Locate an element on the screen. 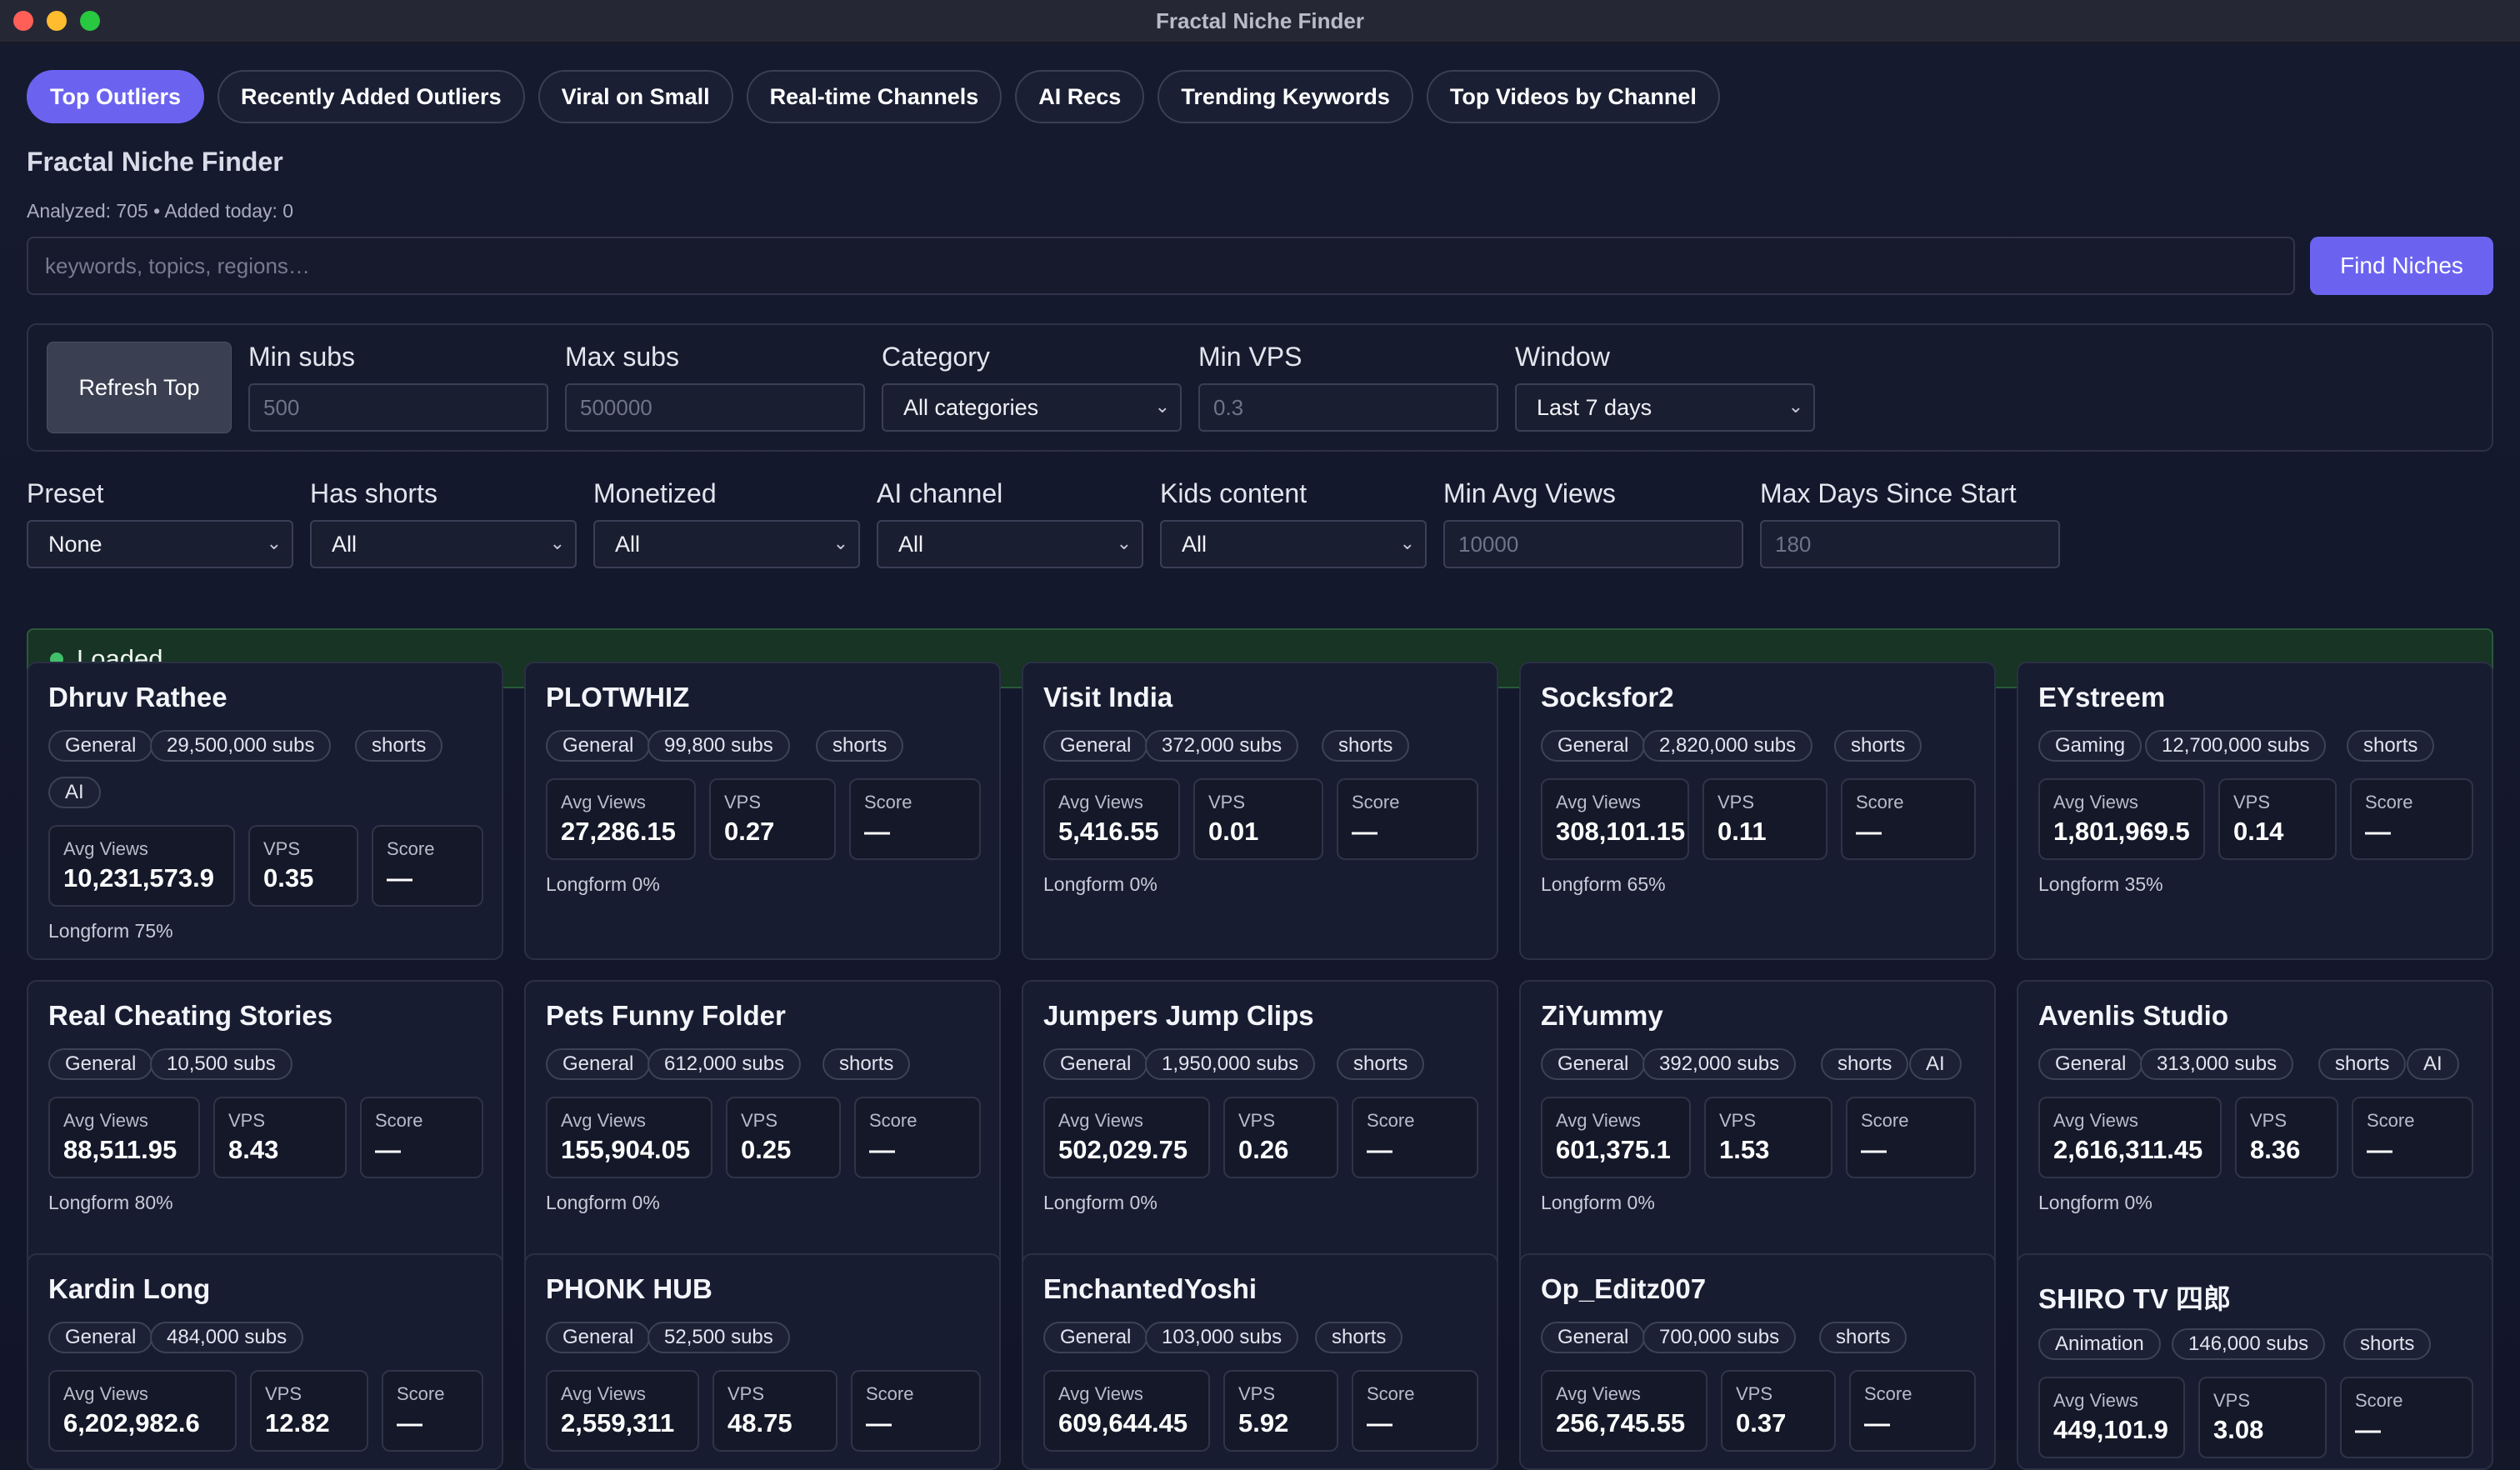  monetized-select: All ⌄ is located at coordinates (726, 544).